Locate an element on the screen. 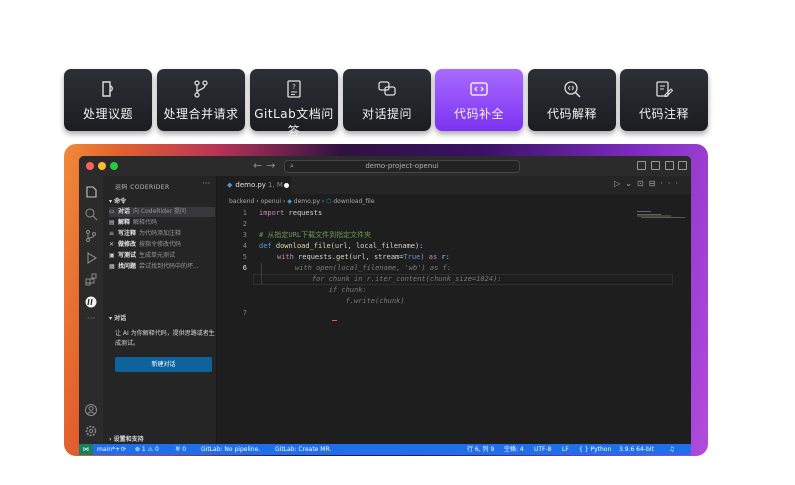 The image size is (795, 485). command-edit: ✕ 做修改 按指令修改代码 is located at coordinates (162, 245).